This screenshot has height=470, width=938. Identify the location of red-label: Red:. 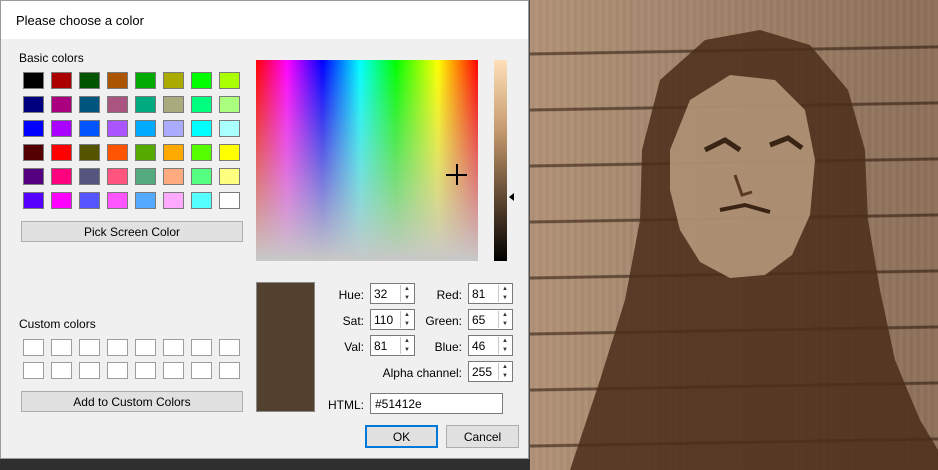
(449, 295).